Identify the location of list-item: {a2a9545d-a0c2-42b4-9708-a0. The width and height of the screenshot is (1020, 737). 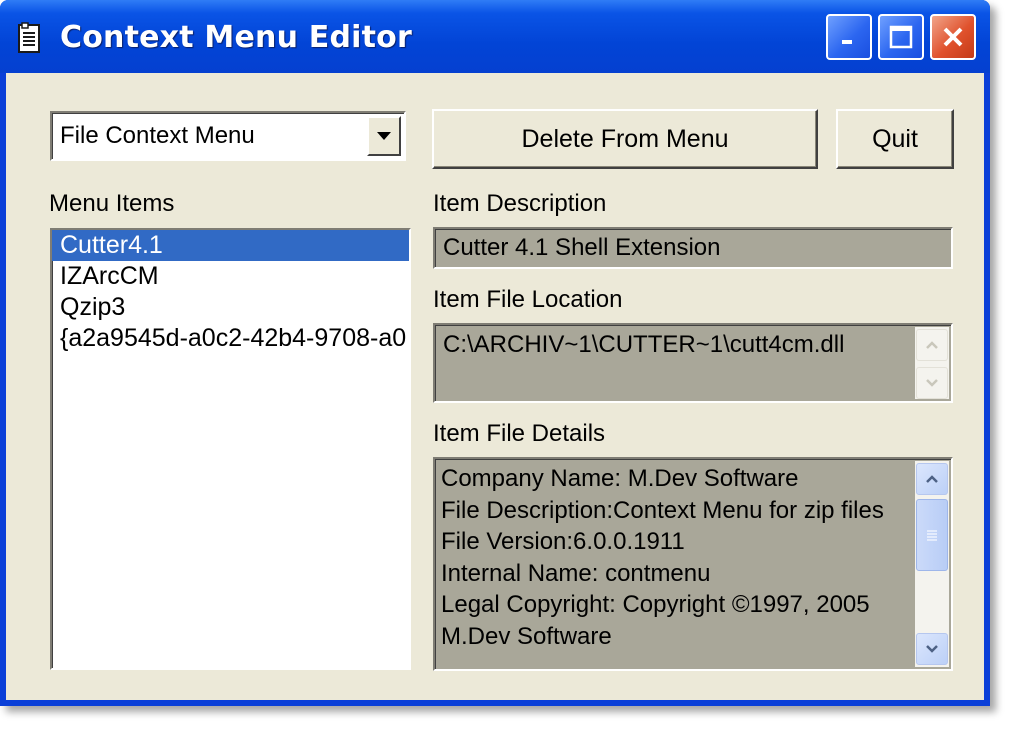
(230, 338).